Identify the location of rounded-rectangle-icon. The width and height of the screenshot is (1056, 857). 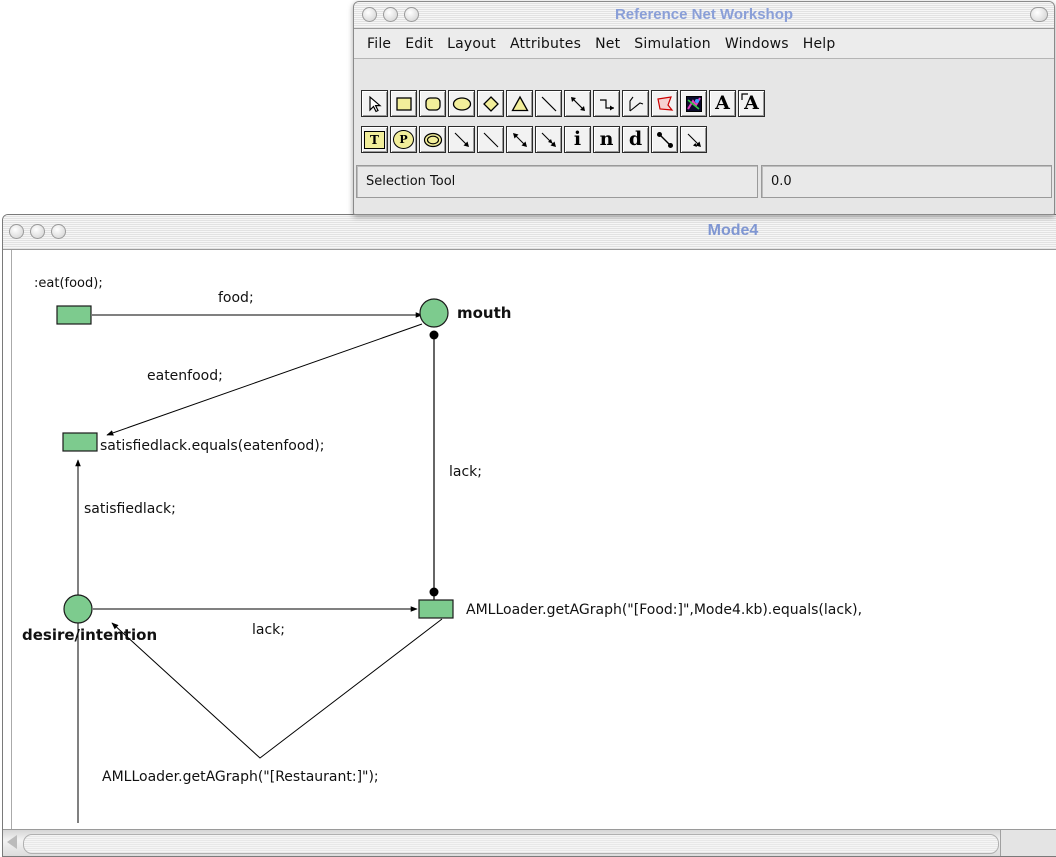
(432, 103).